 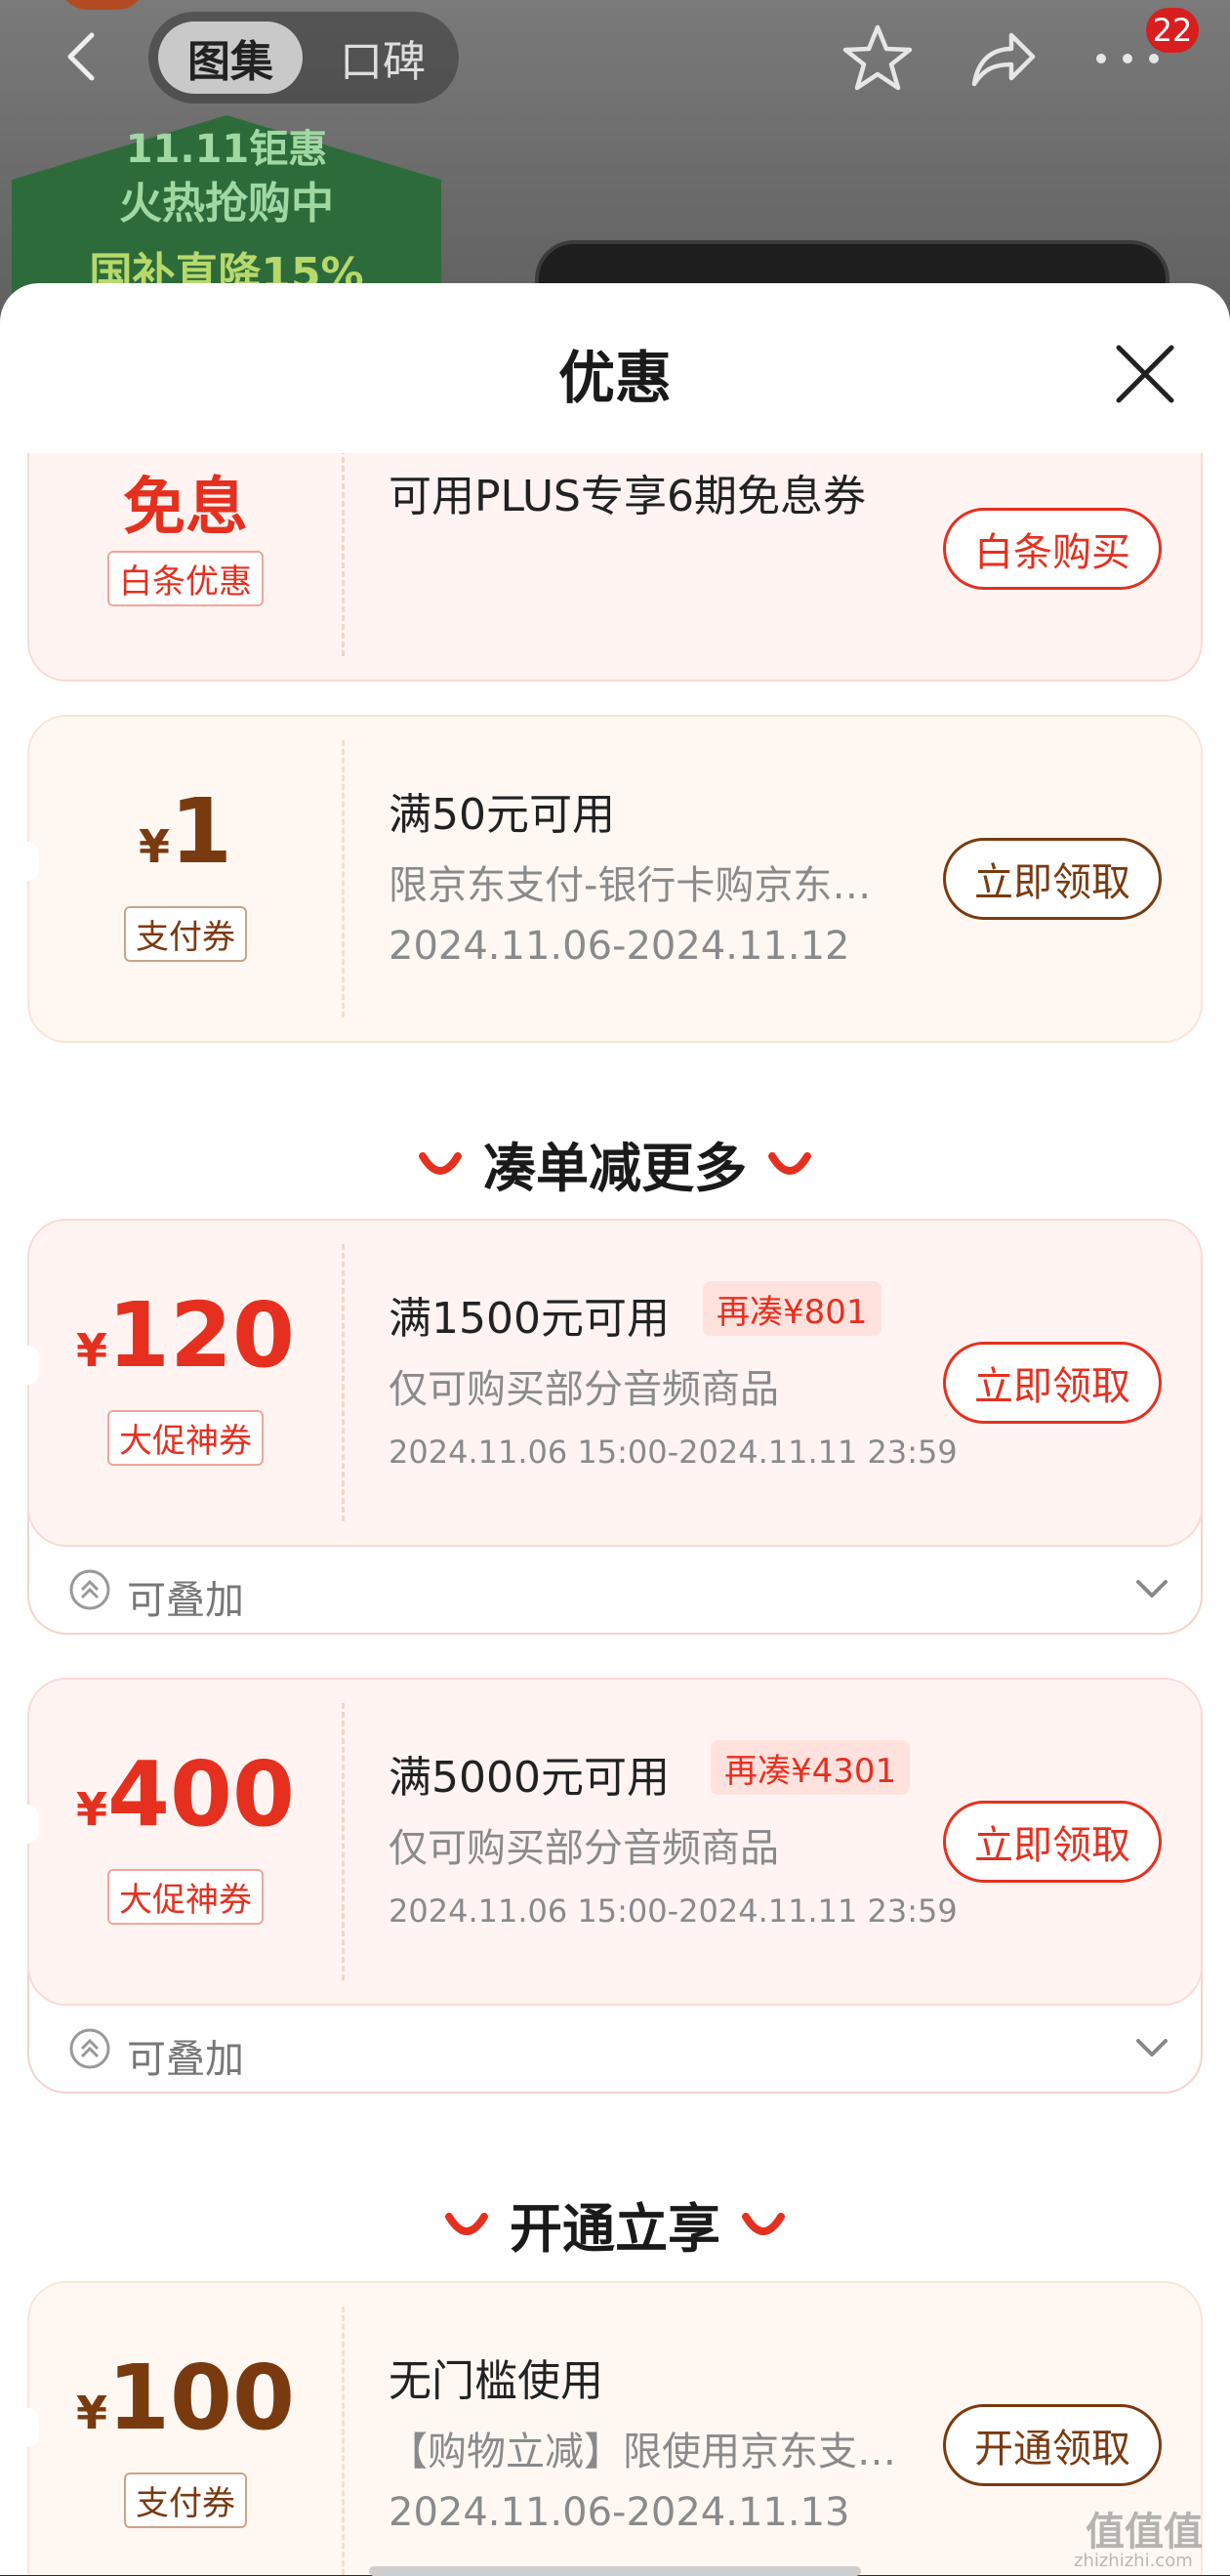 What do you see at coordinates (185, 578) in the screenshot?
I see `coupon-tag: 白条优惠` at bounding box center [185, 578].